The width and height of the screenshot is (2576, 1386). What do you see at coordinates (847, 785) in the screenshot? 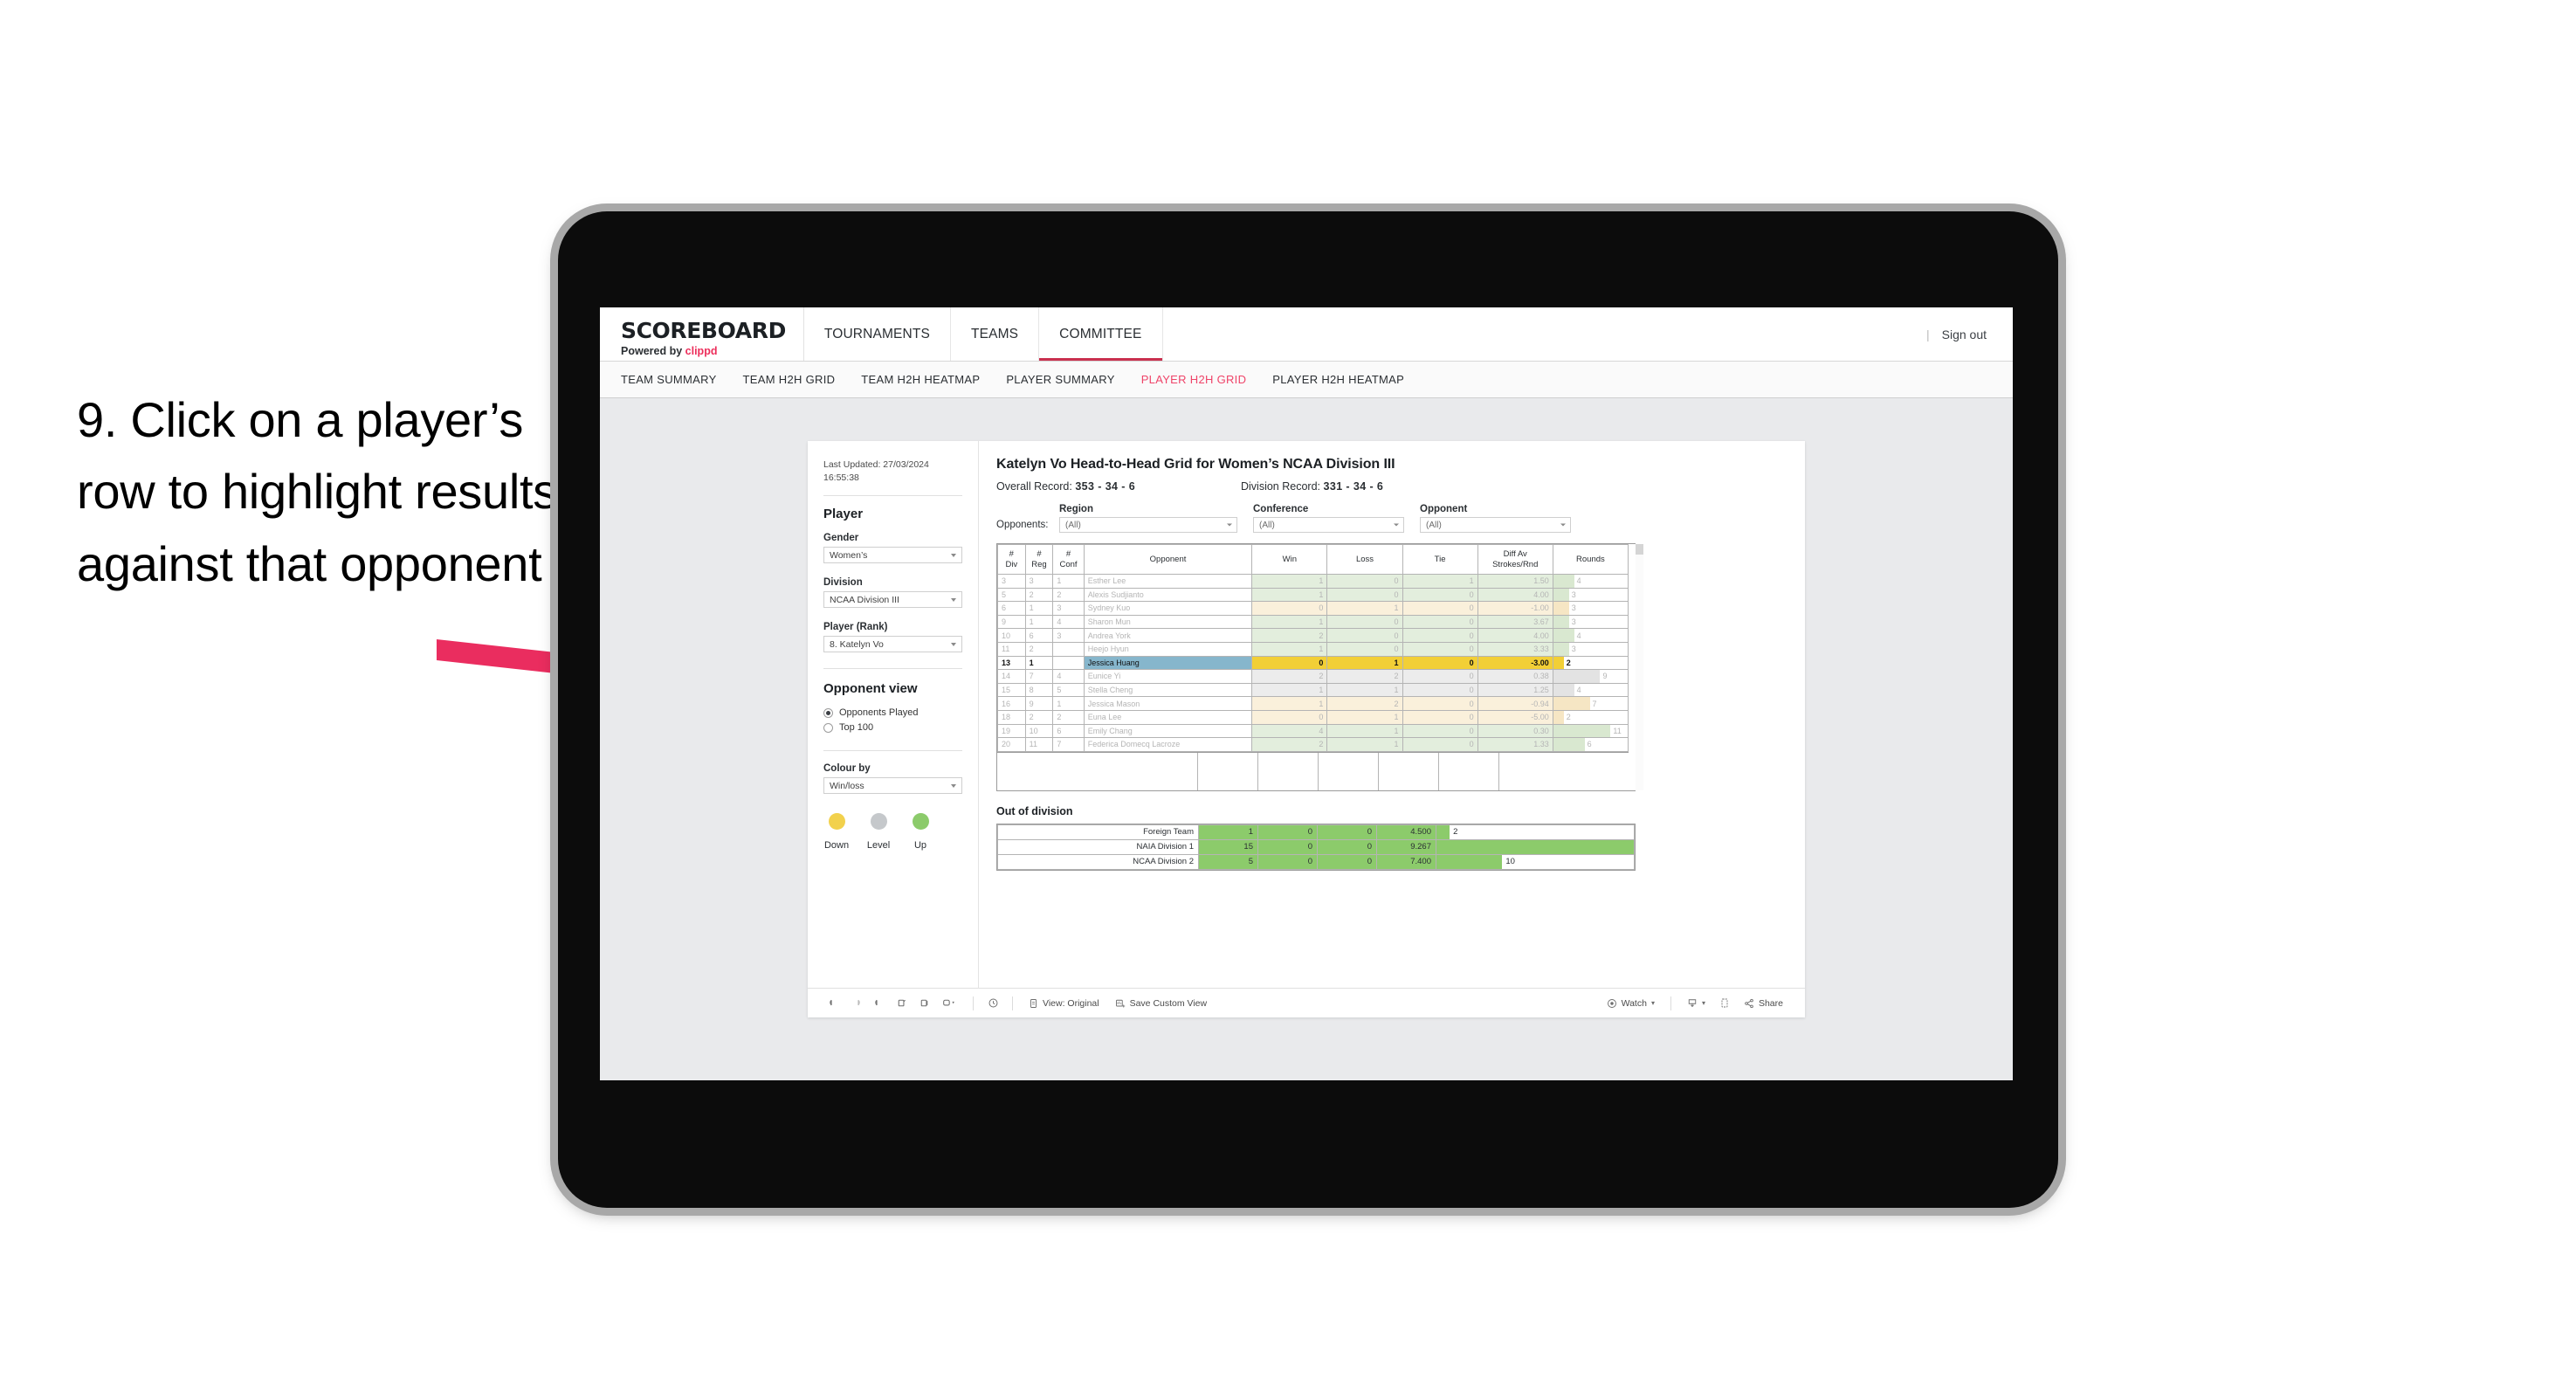
I see `colour-by-value: Win/loss` at bounding box center [847, 785].